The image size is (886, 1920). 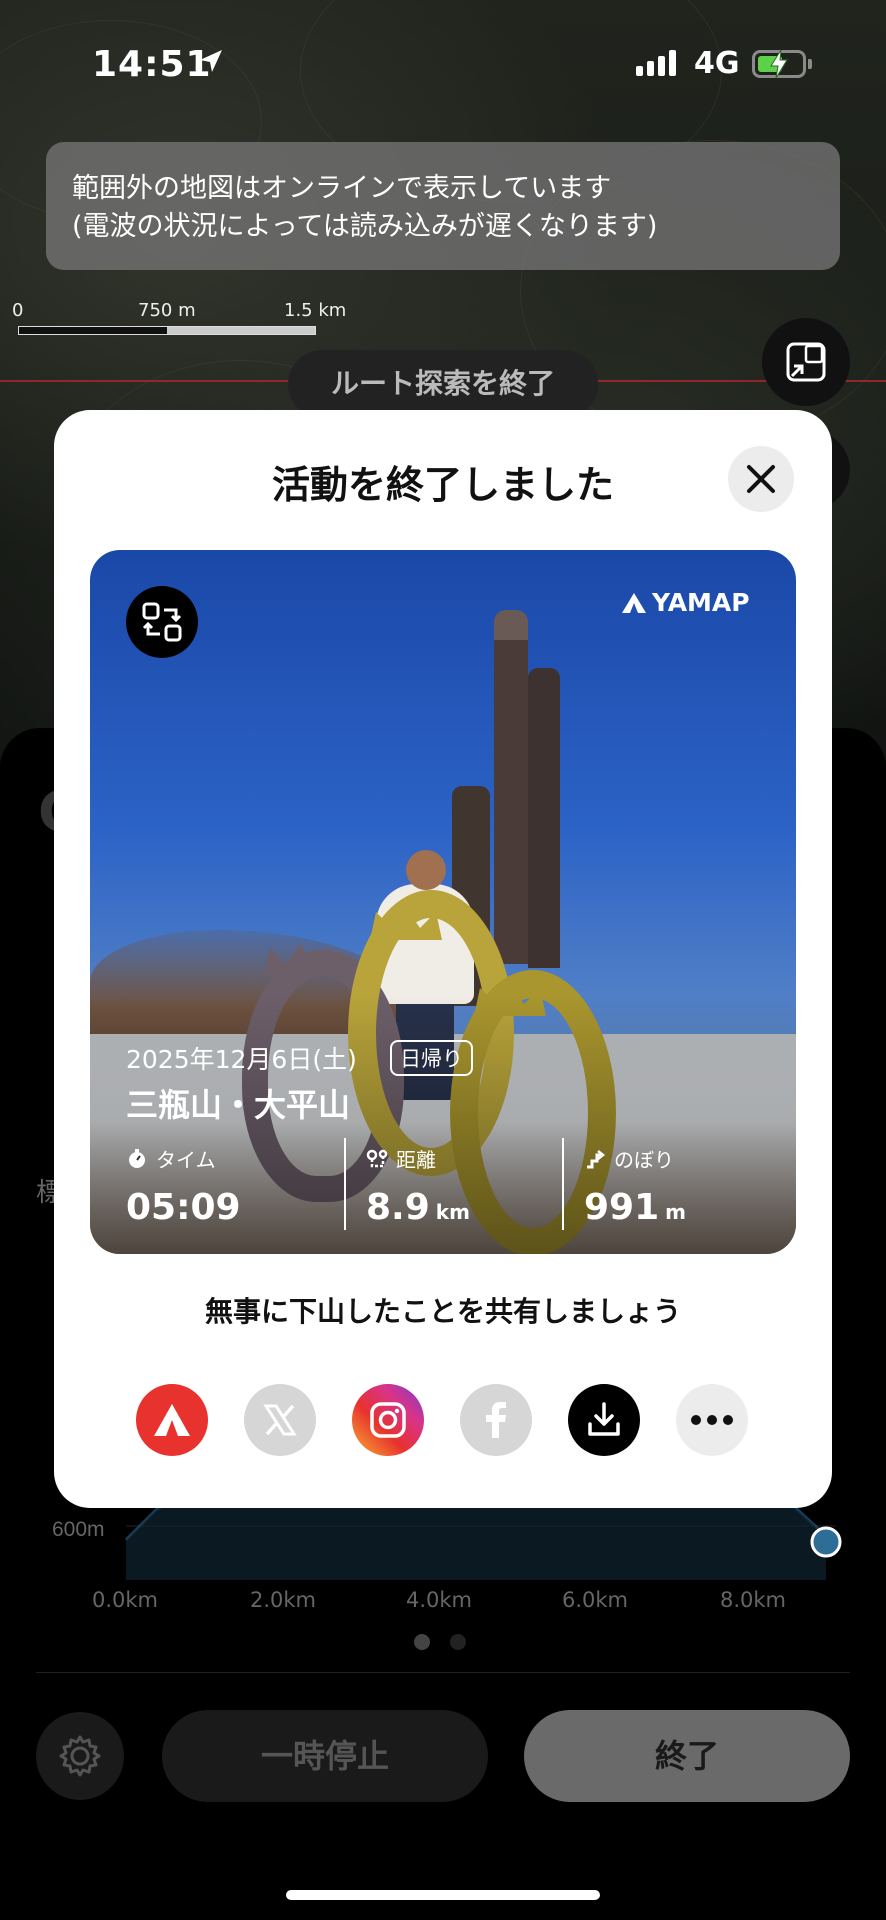 I want to click on network-type: 4G, so click(x=717, y=63).